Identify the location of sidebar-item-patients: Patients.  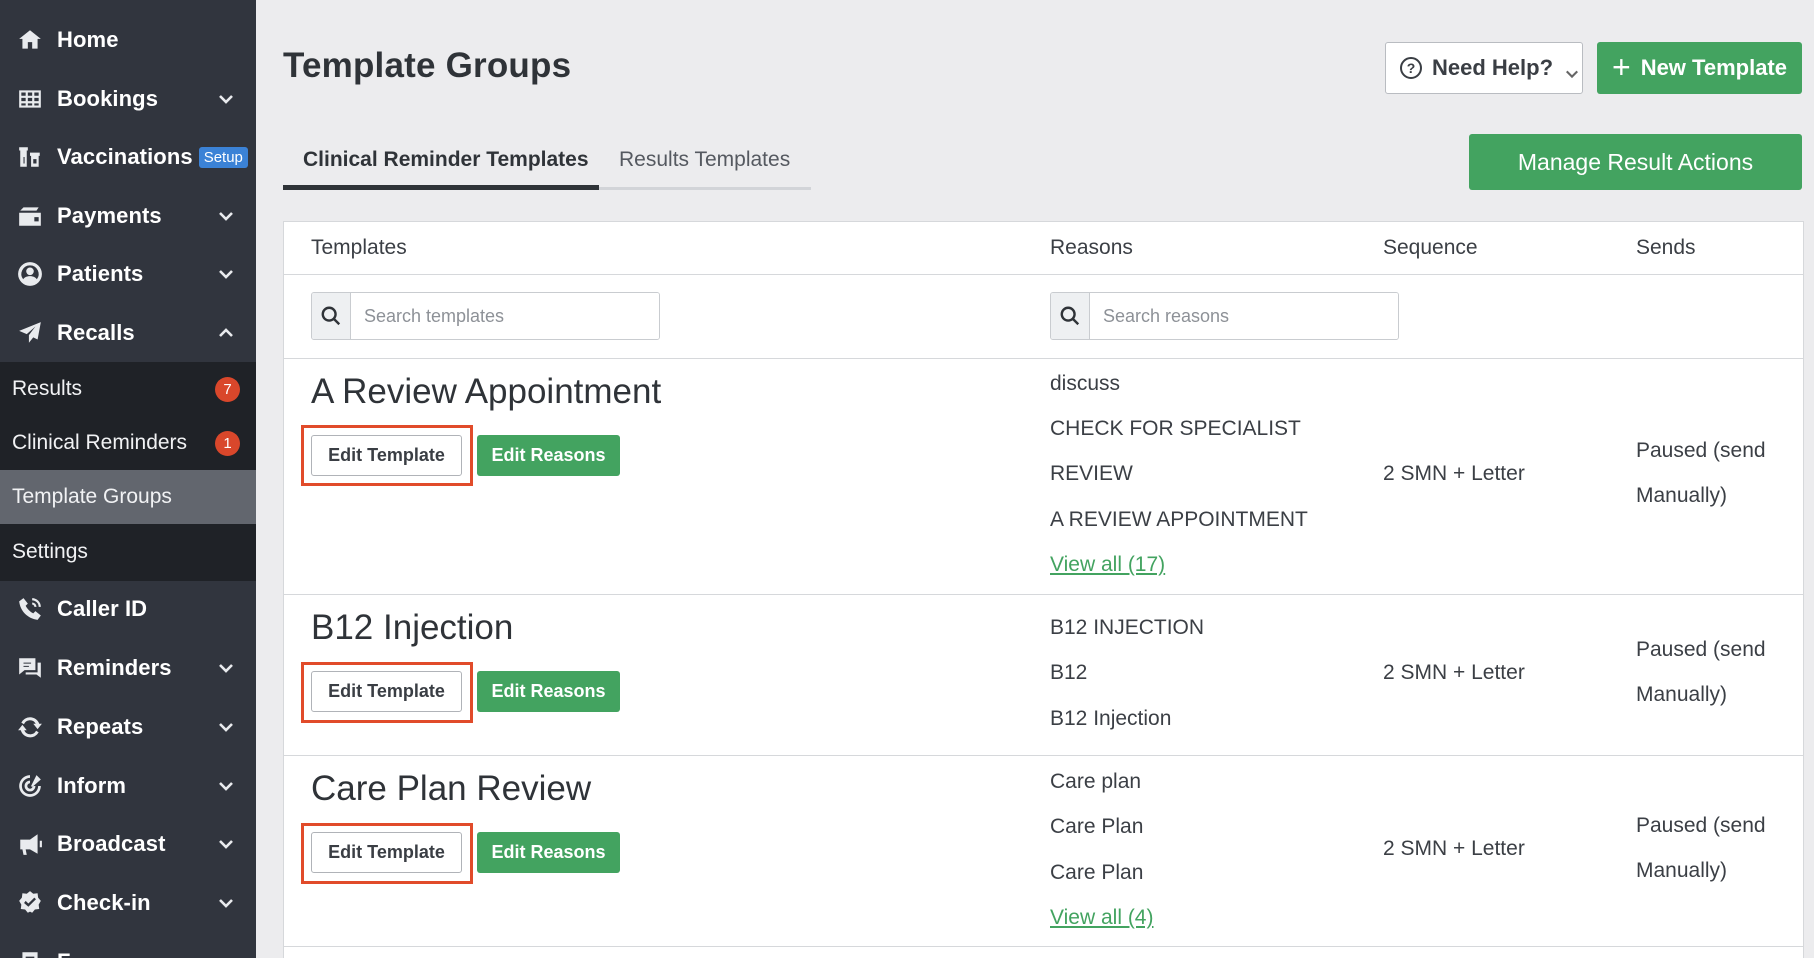
(128, 274).